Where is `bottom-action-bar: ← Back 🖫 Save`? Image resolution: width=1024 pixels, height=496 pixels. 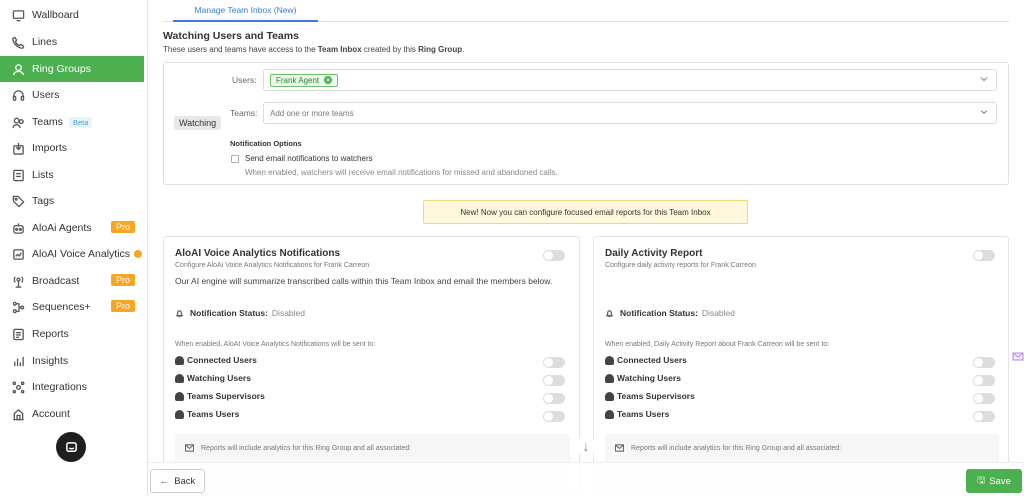 bottom-action-bar: ← Back 🖫 Save is located at coordinates (586, 479).